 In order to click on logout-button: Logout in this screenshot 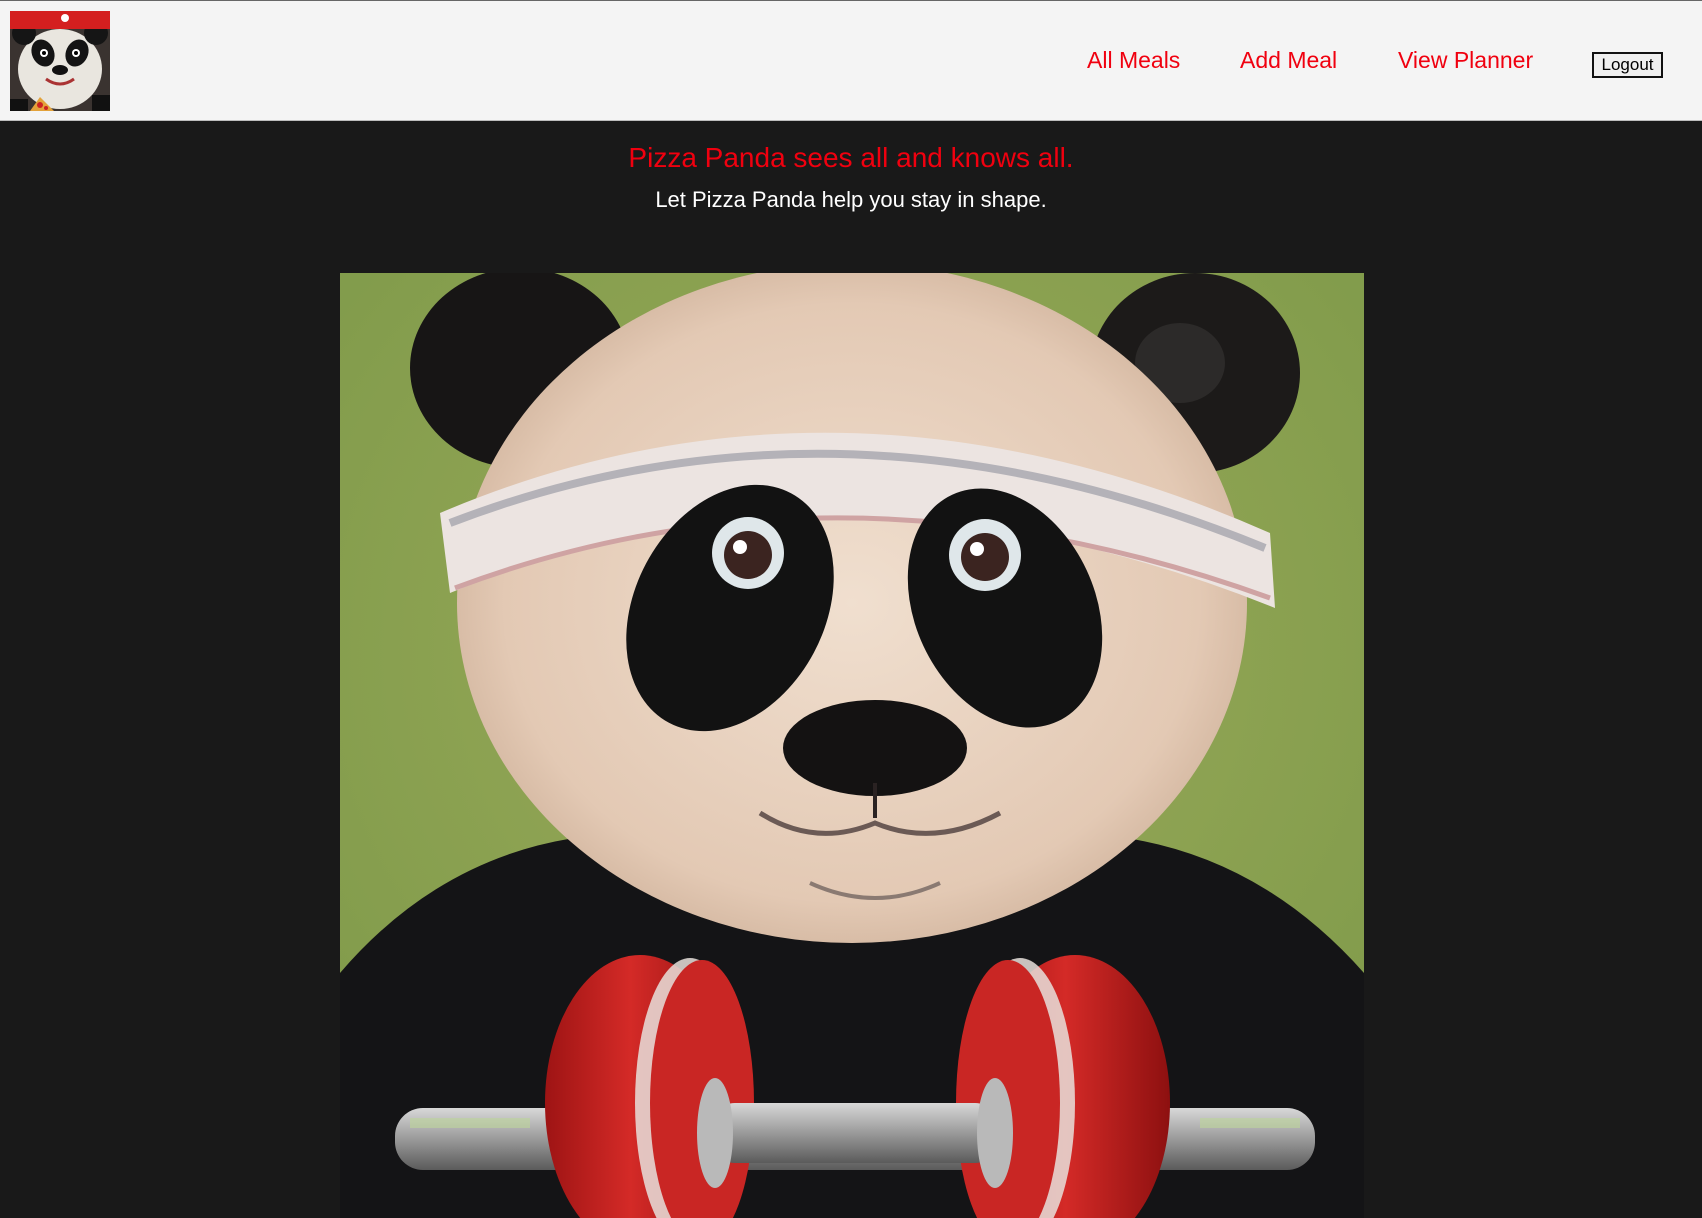, I will do `click(1627, 65)`.